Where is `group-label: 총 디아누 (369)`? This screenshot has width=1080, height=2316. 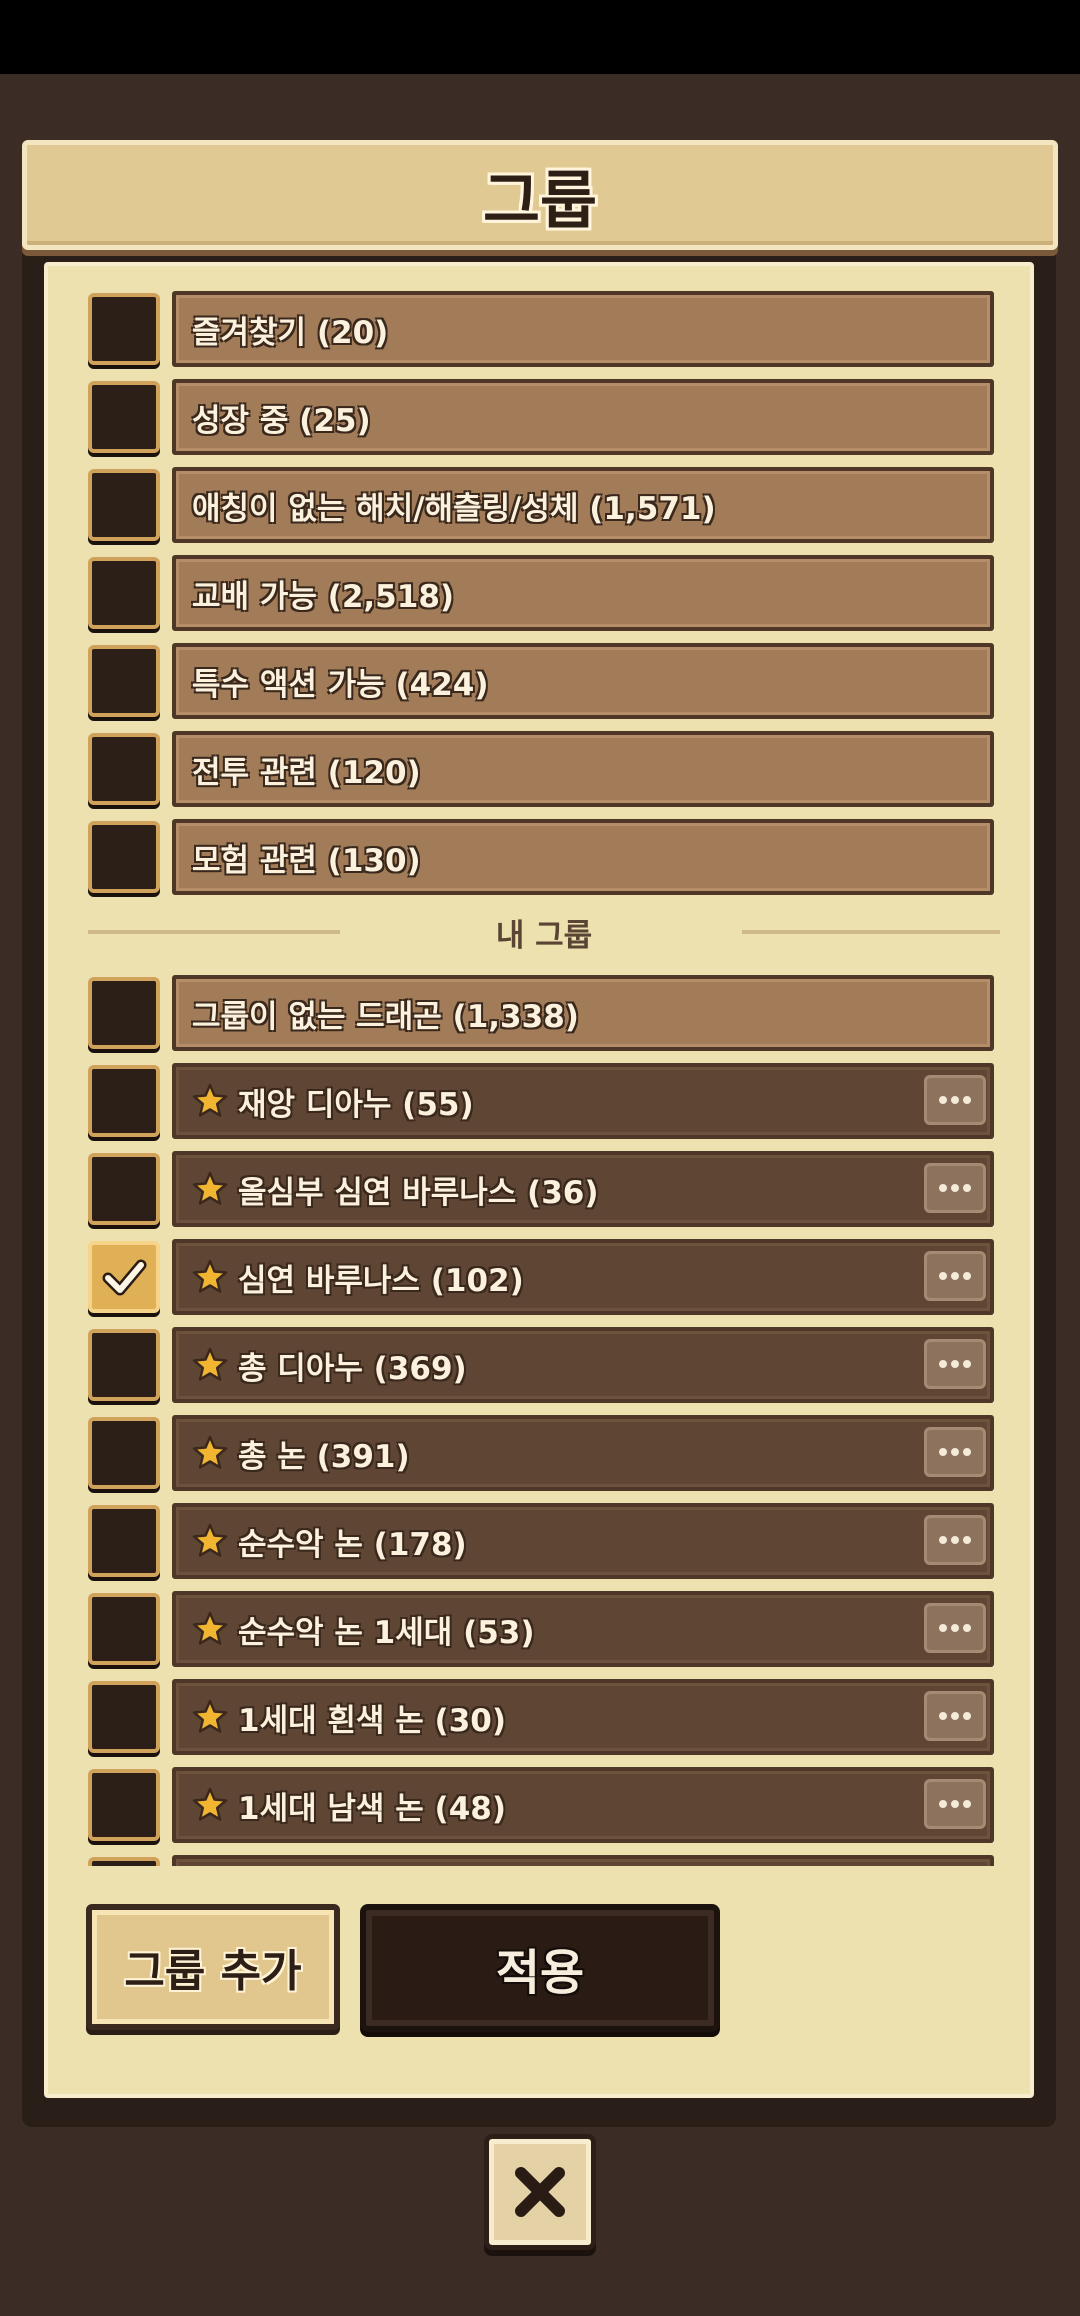 group-label: 총 디아누 (369) is located at coordinates (352, 1368).